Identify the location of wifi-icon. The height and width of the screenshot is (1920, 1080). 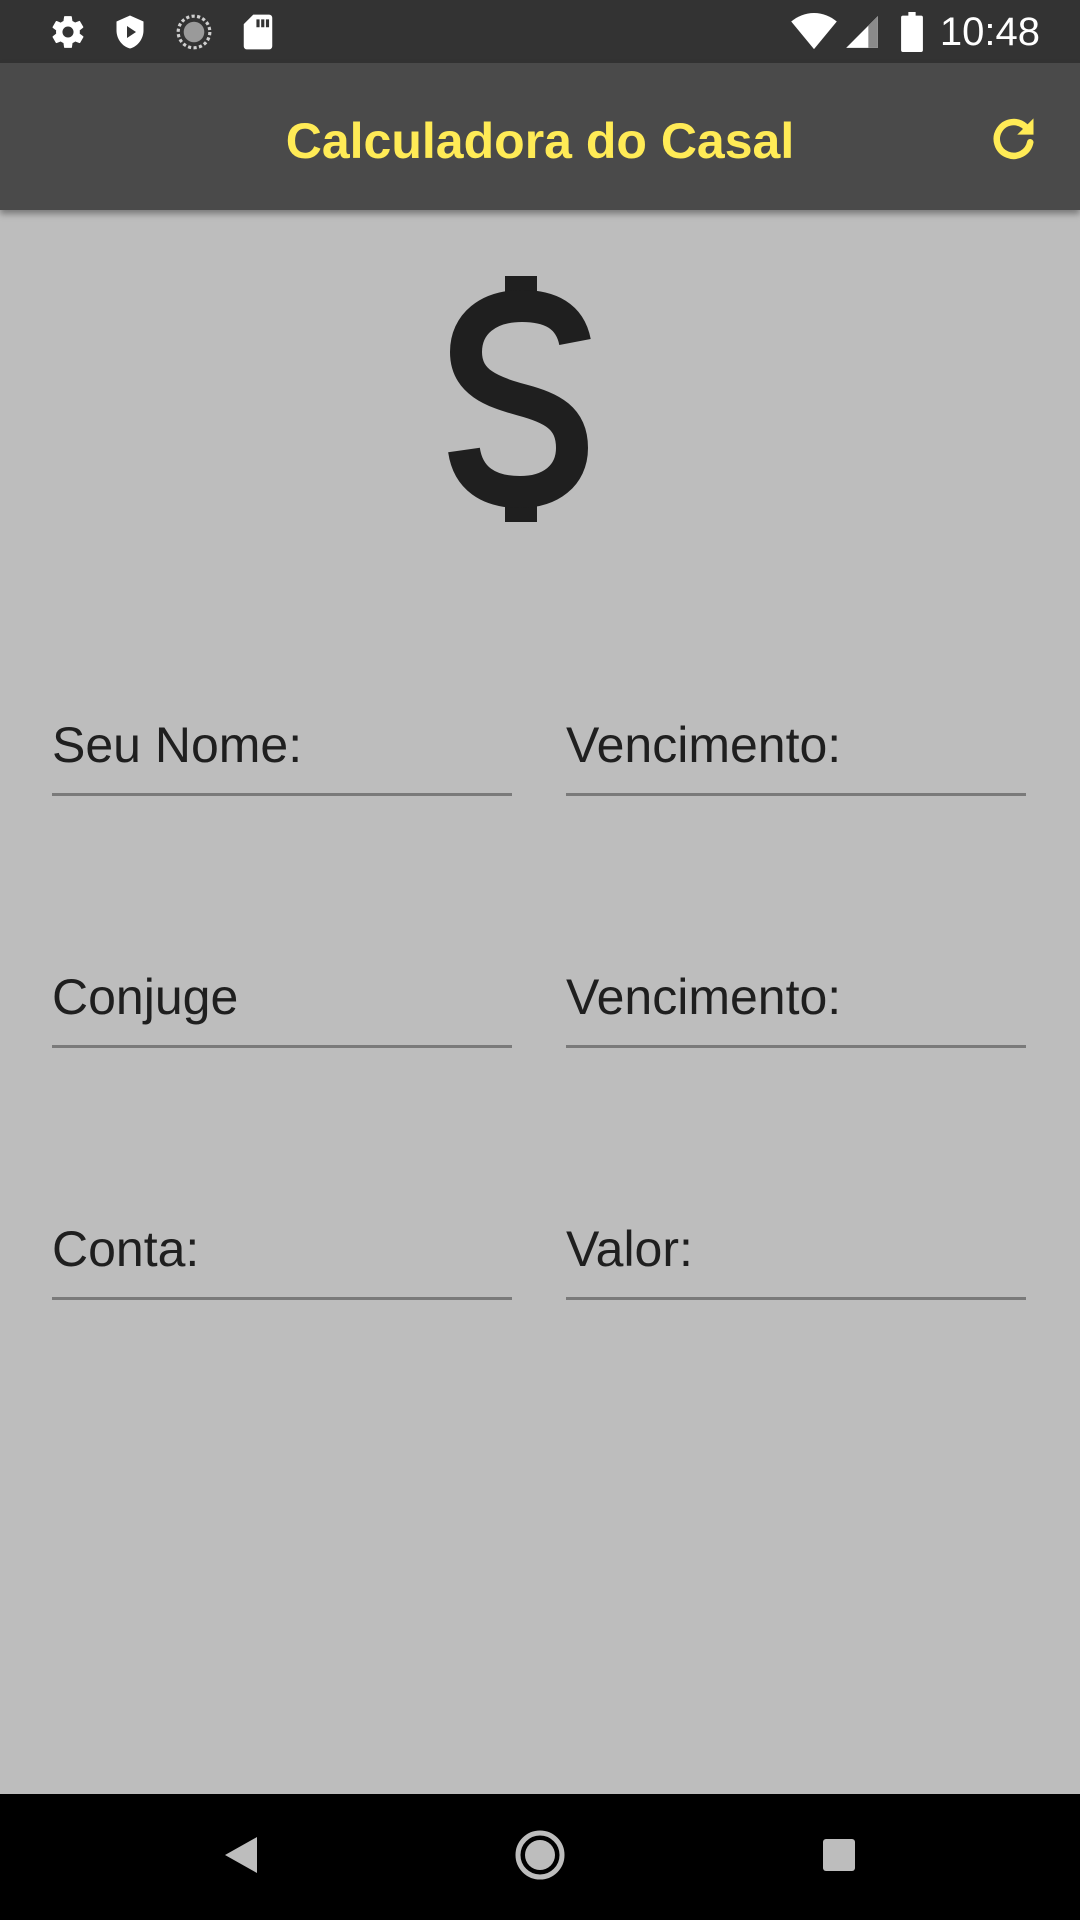
(814, 32).